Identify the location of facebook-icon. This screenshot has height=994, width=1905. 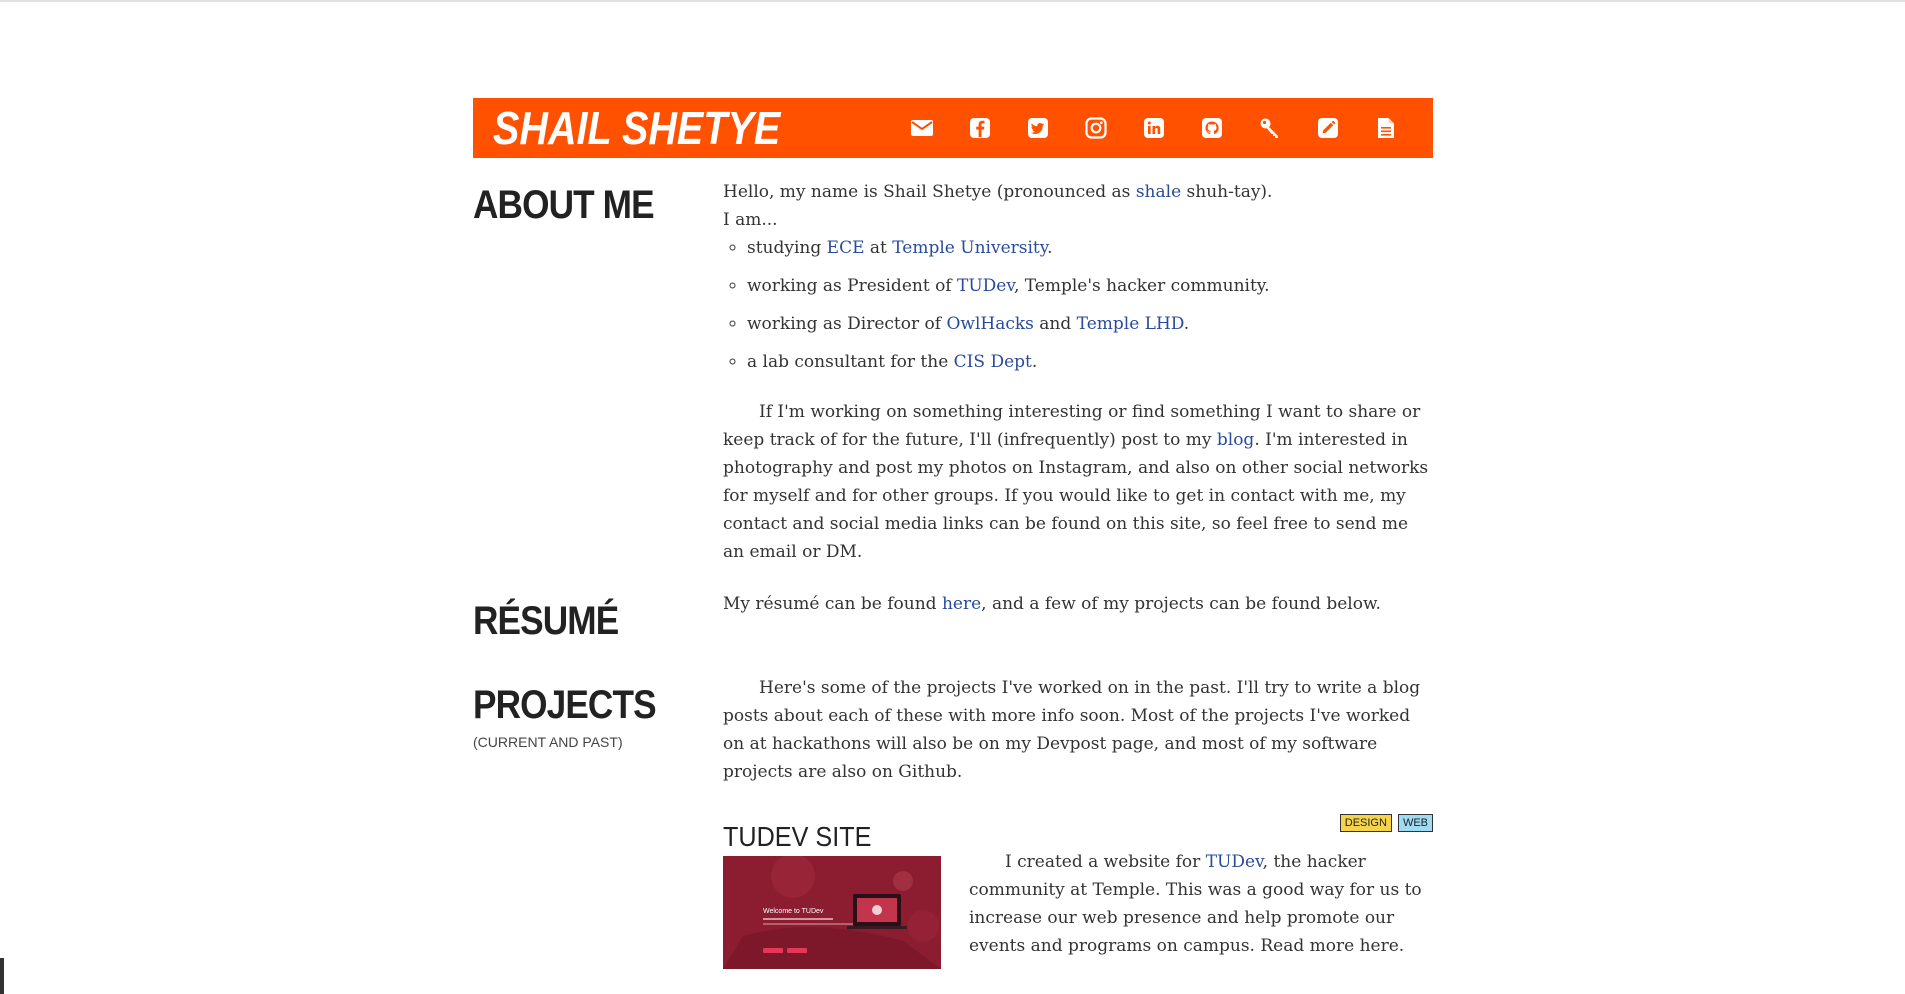
(980, 128).